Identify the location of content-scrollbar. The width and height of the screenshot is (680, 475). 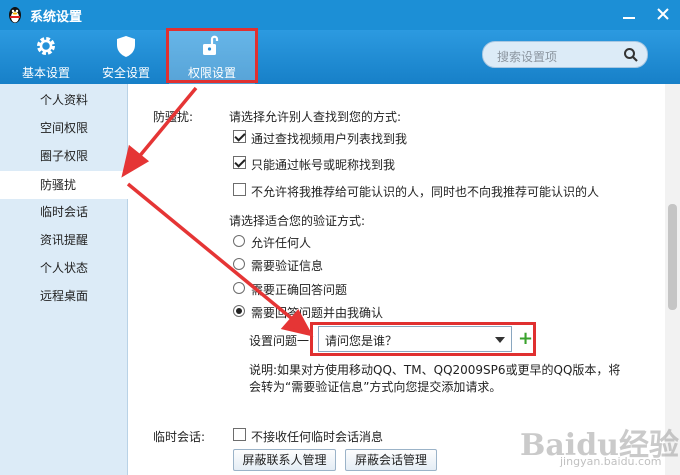
(672, 279).